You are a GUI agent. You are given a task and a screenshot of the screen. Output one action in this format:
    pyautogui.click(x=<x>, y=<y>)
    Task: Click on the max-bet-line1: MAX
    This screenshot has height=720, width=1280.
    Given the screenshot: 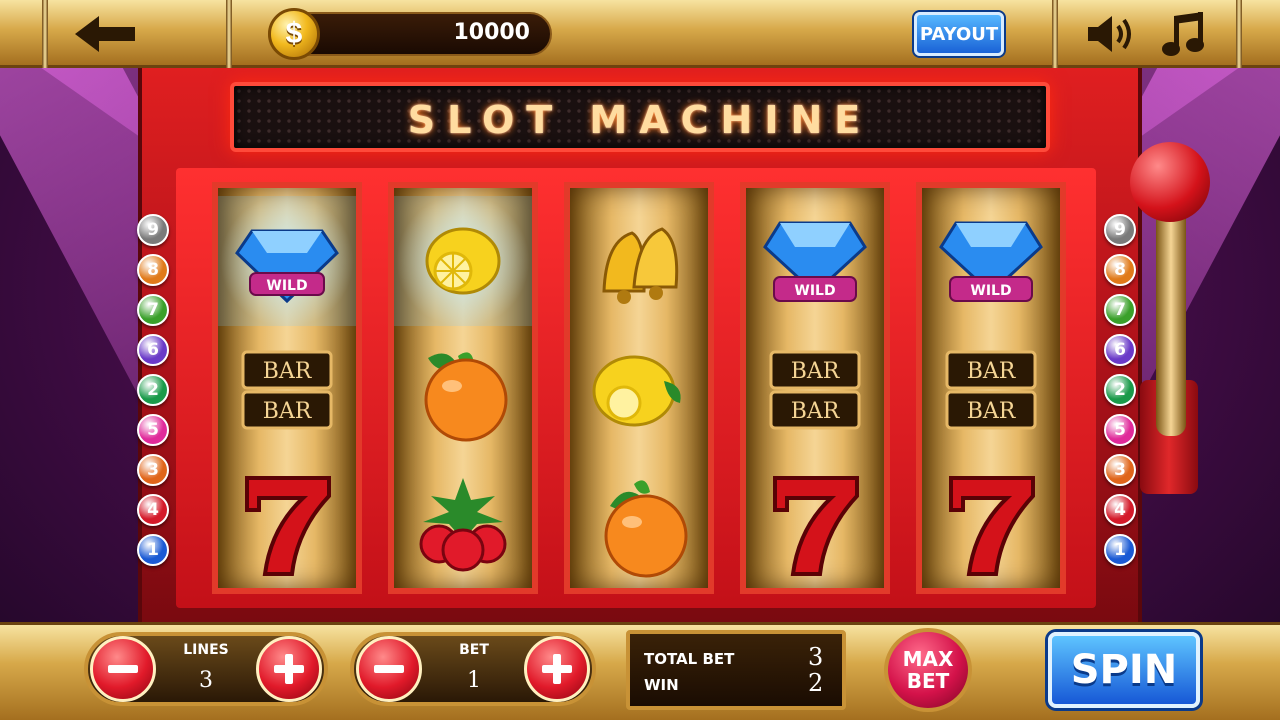 What is the action you would take?
    pyautogui.click(x=928, y=659)
    